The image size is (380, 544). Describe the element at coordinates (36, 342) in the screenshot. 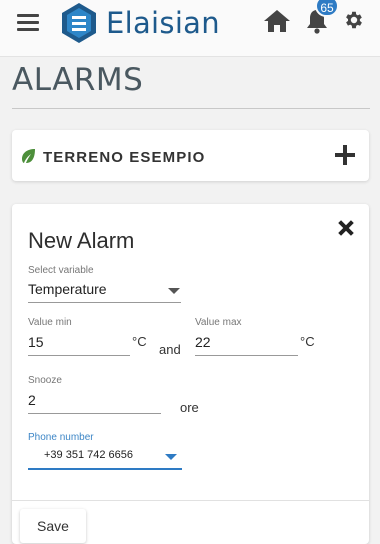

I see `value-min-value: 15` at that location.